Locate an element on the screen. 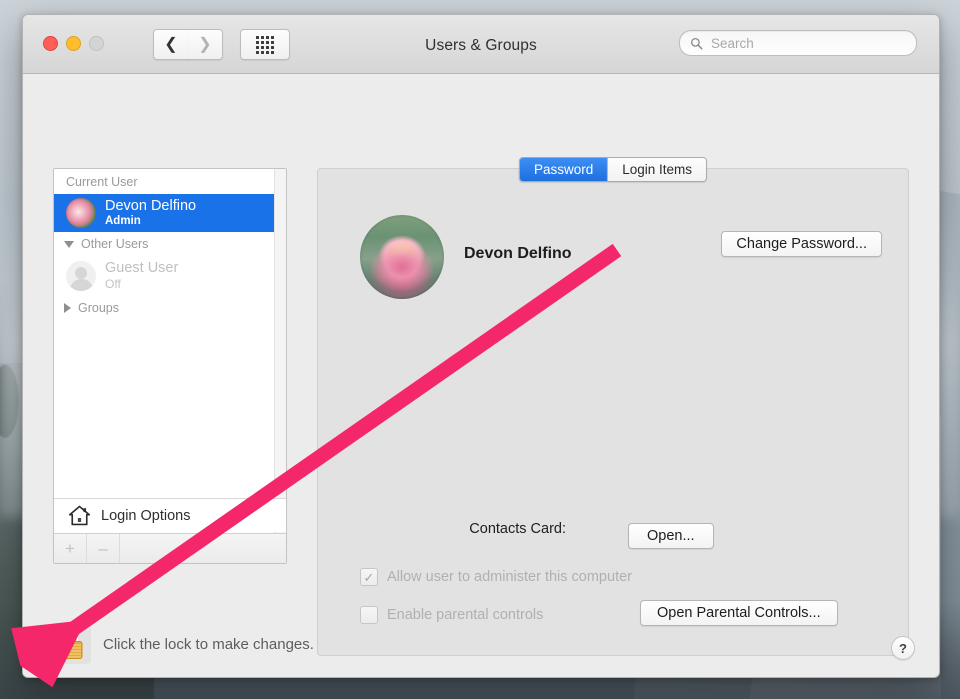 The width and height of the screenshot is (960, 699). padlock-closed-icon is located at coordinates (71, 644).